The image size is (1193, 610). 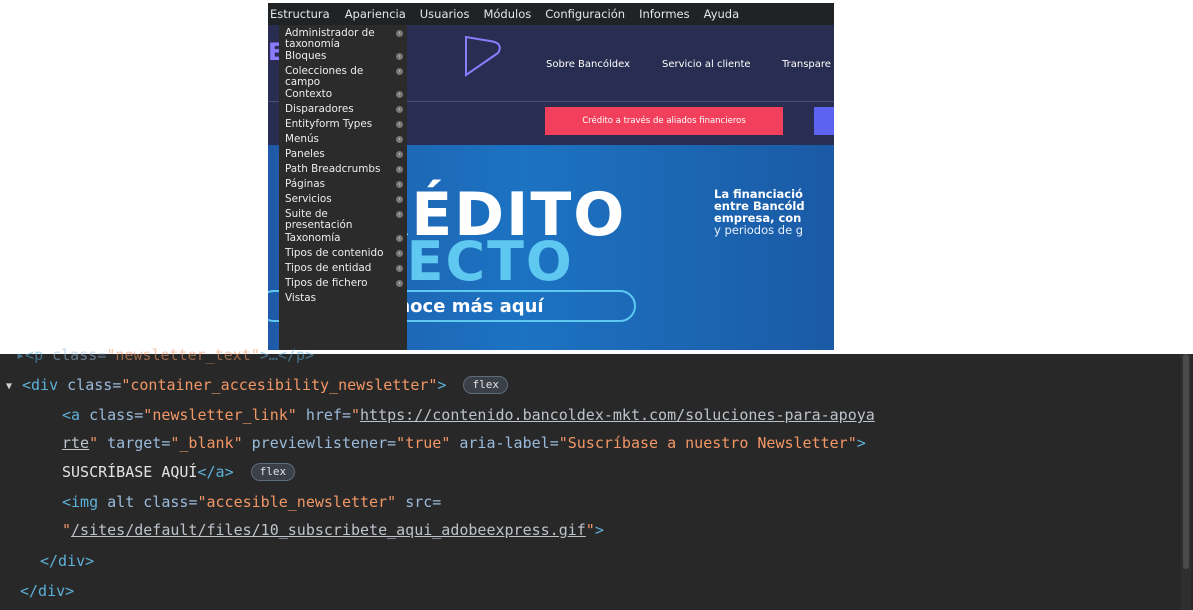 I want to click on dropdown-item-paginas: Páginas ›, so click(x=343, y=185).